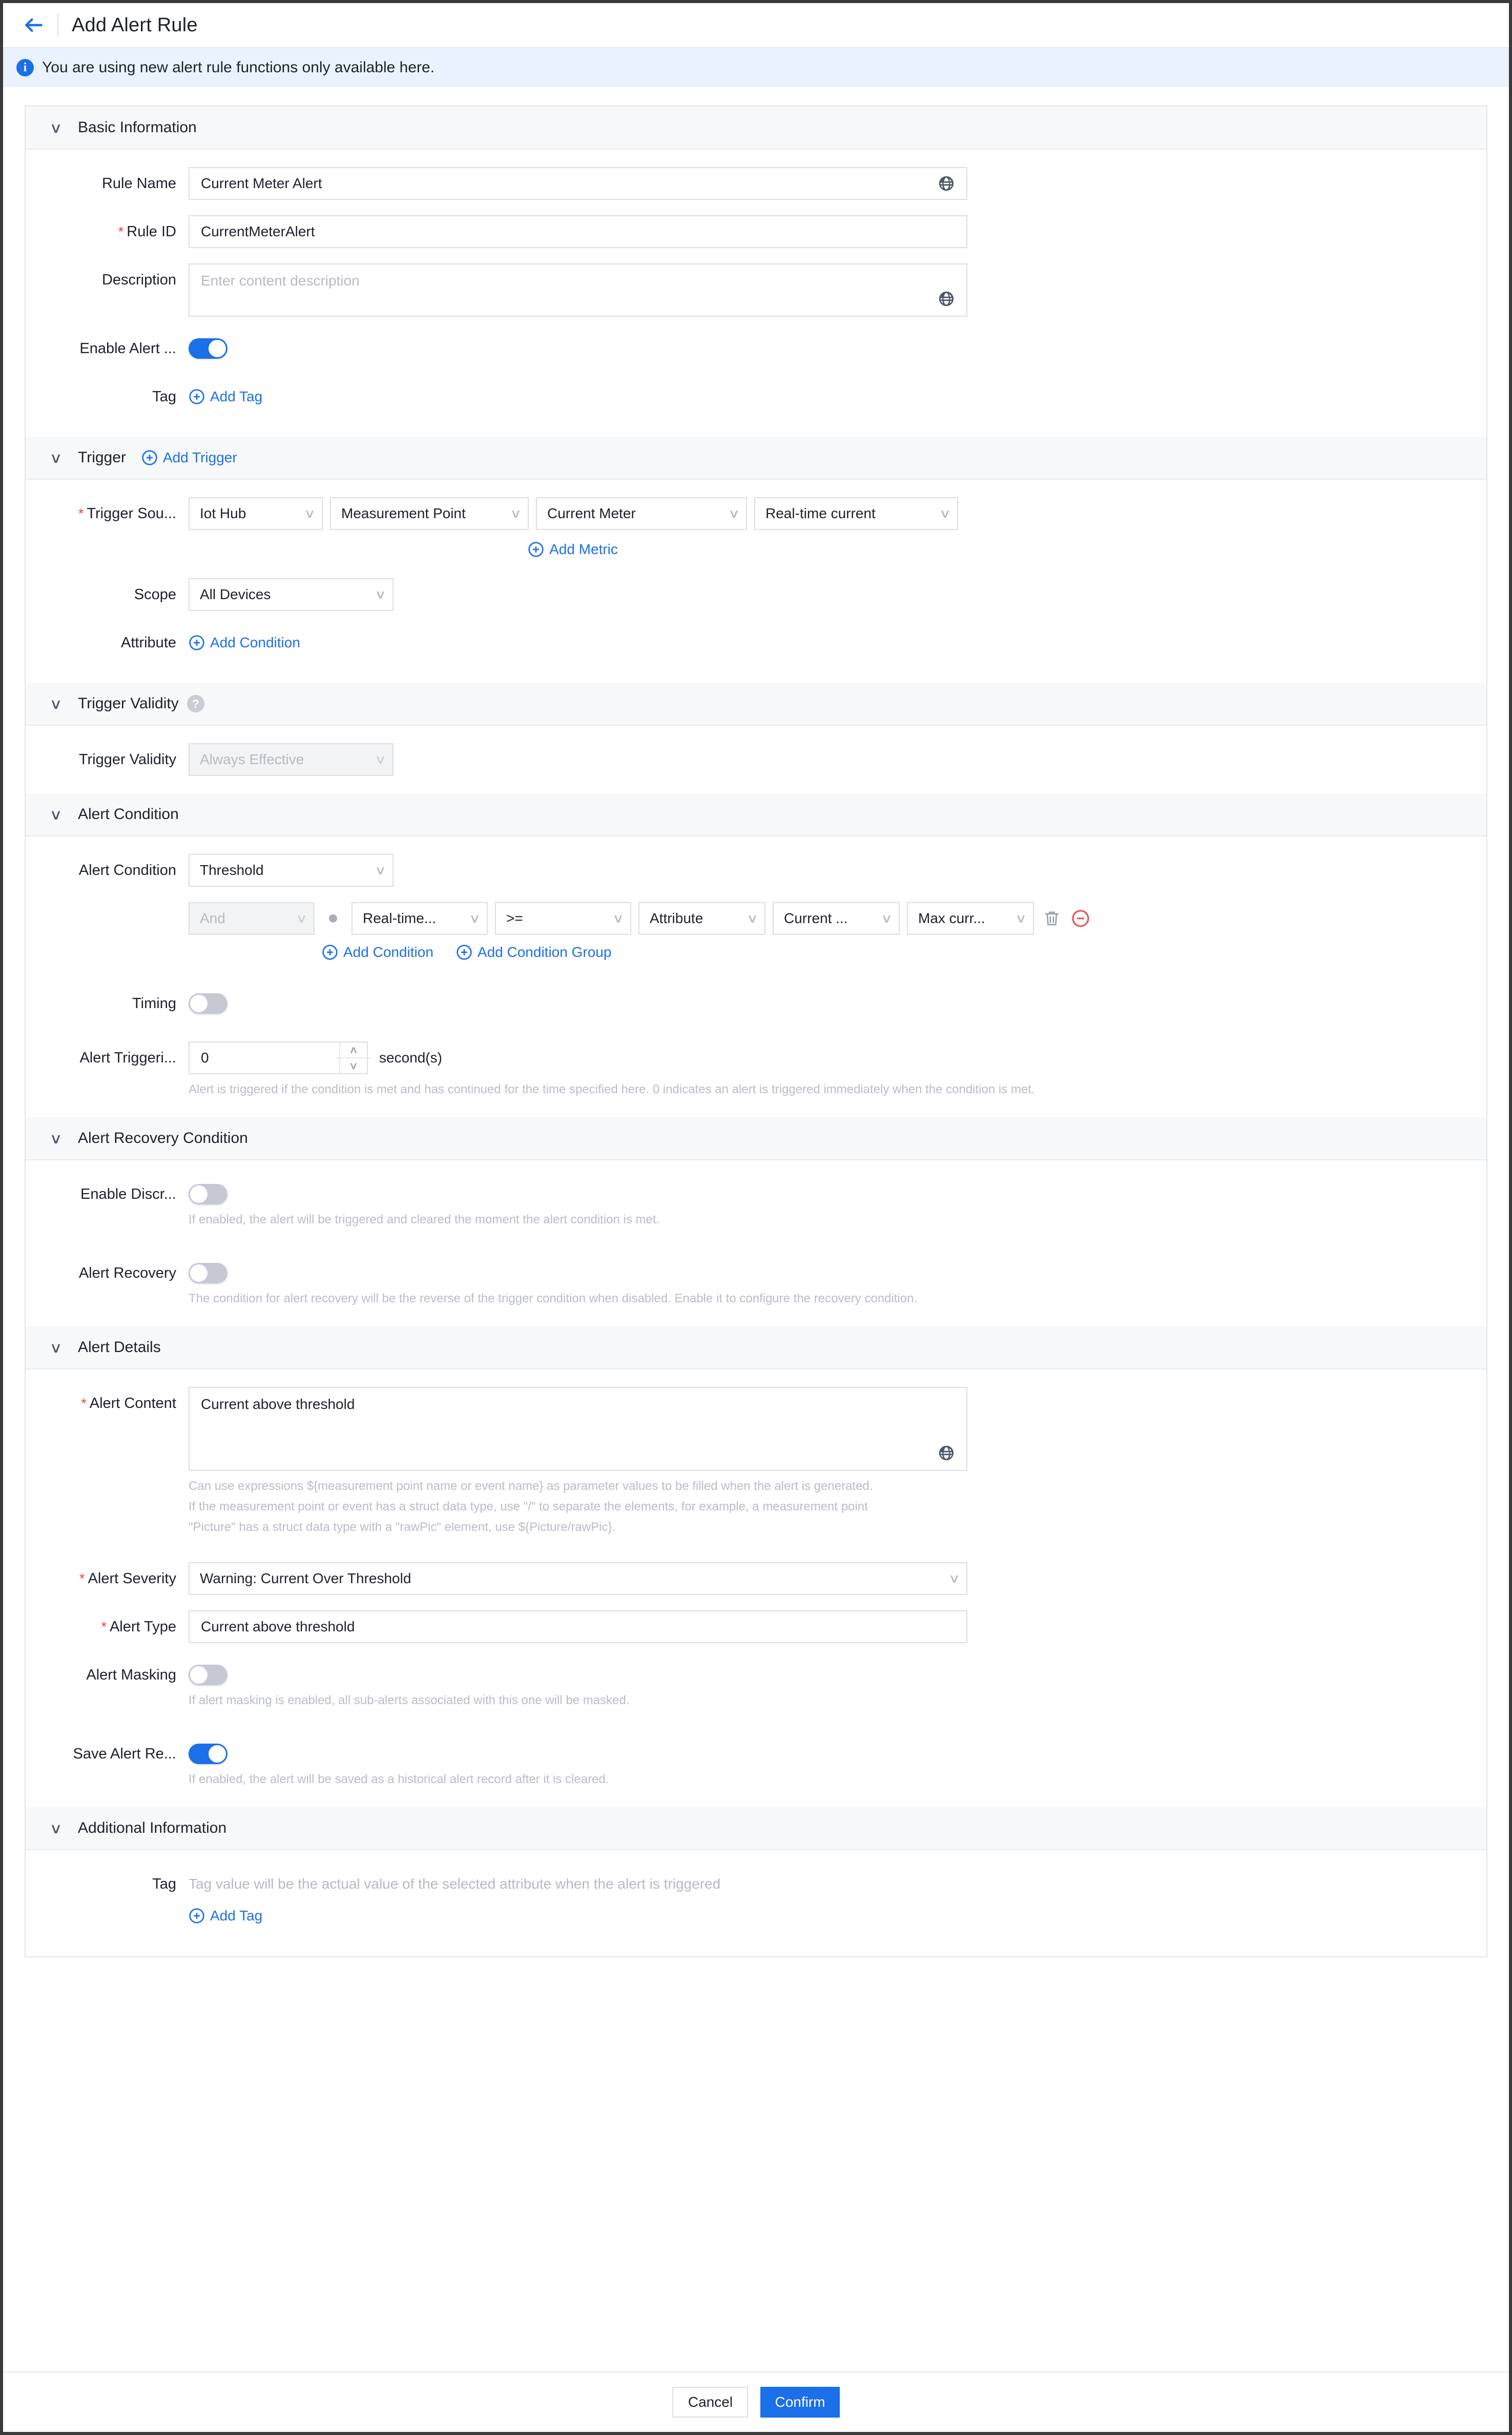 The width and height of the screenshot is (1512, 2435). What do you see at coordinates (578, 1578) in the screenshot?
I see `alert-severity-select: Warning: Current Over Threshold ∨` at bounding box center [578, 1578].